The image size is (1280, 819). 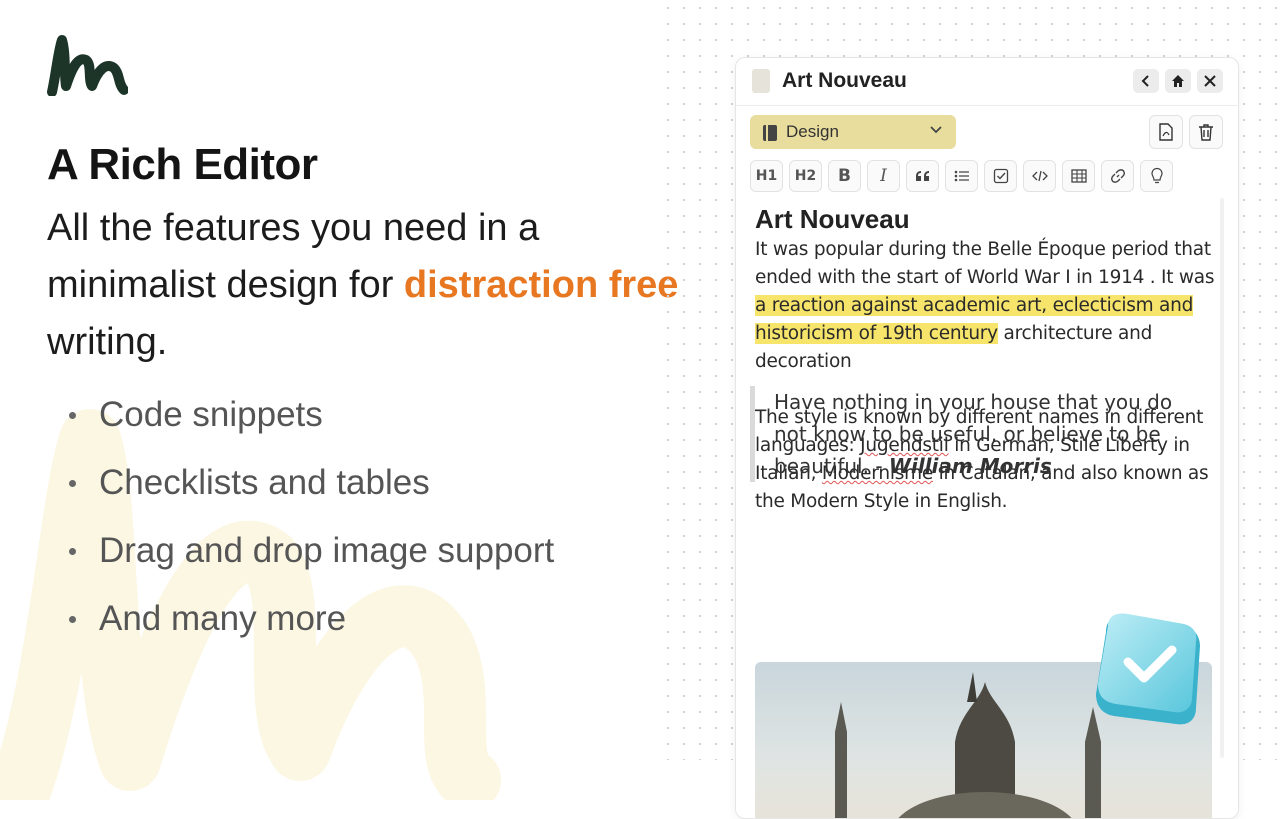 I want to click on close-button, so click(x=1210, y=81).